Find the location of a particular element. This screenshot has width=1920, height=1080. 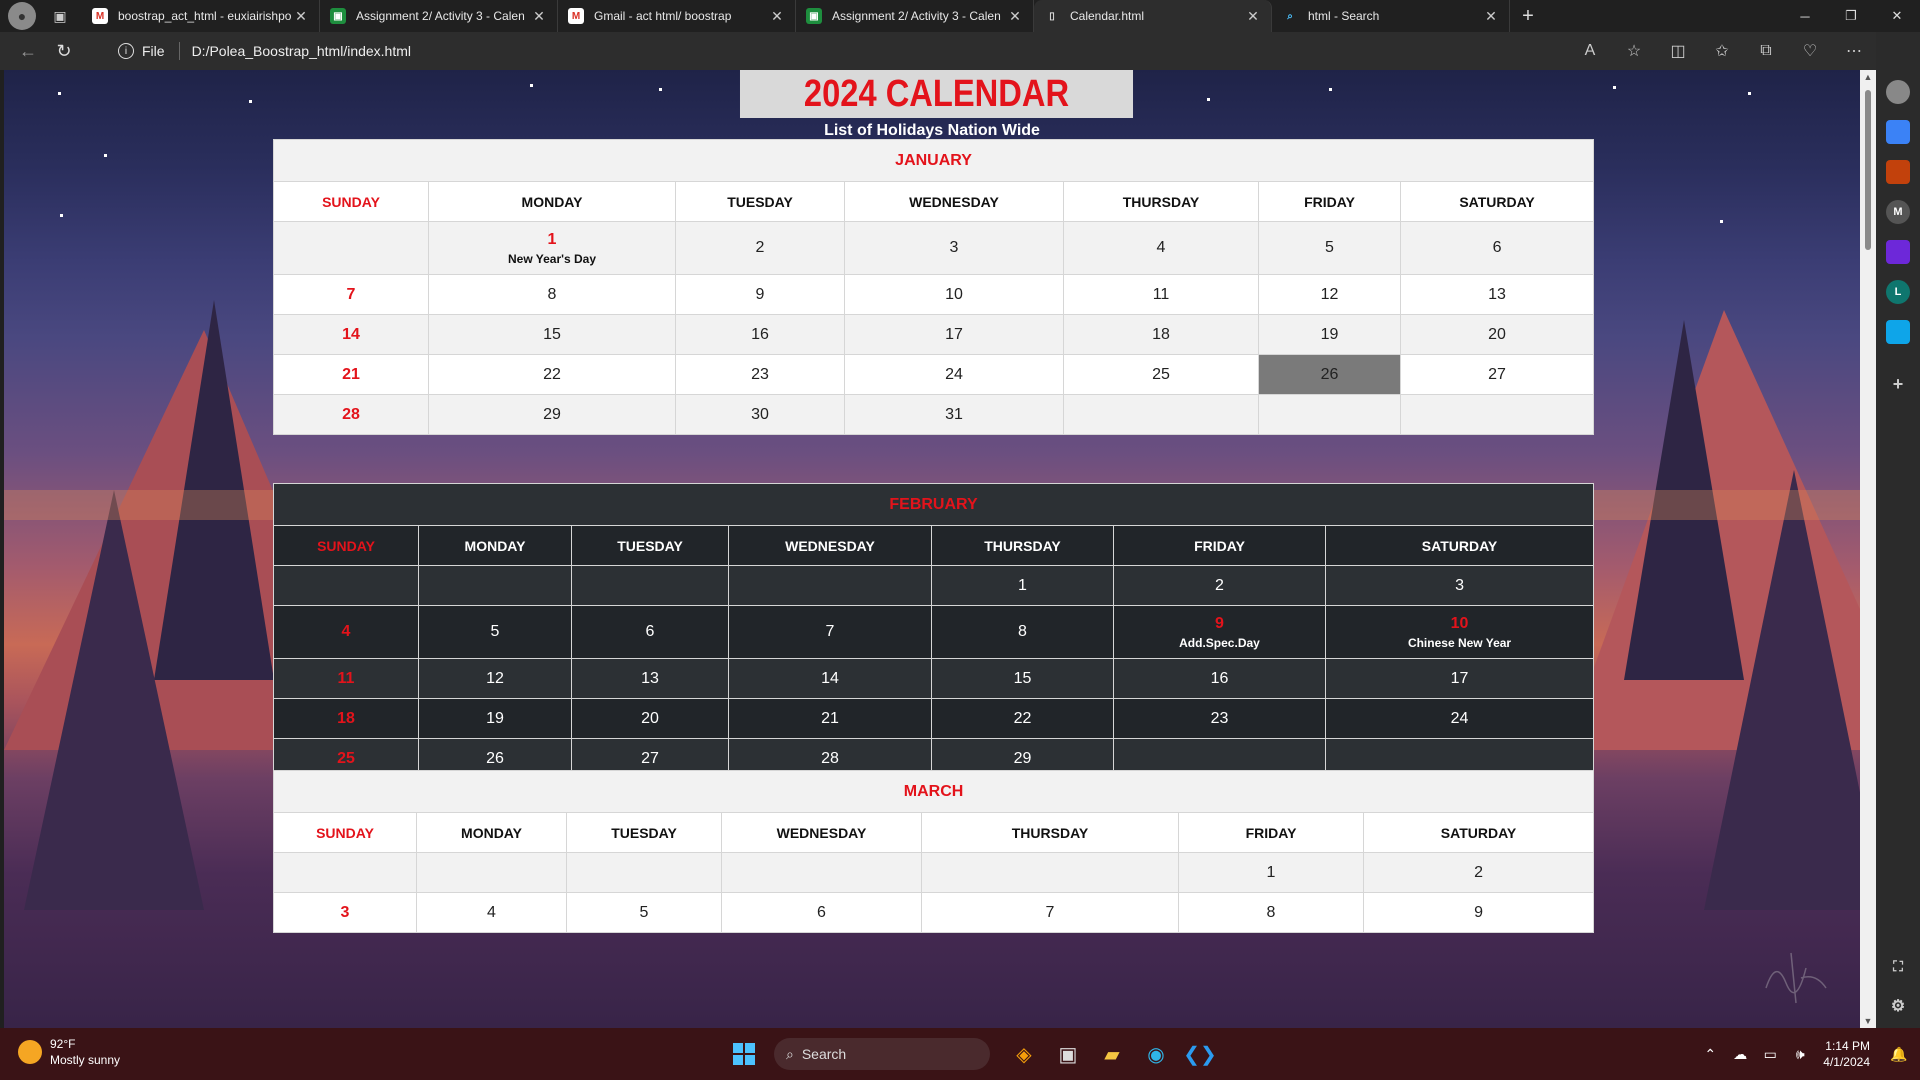

day-cell: 19 is located at coordinates (1329, 334).